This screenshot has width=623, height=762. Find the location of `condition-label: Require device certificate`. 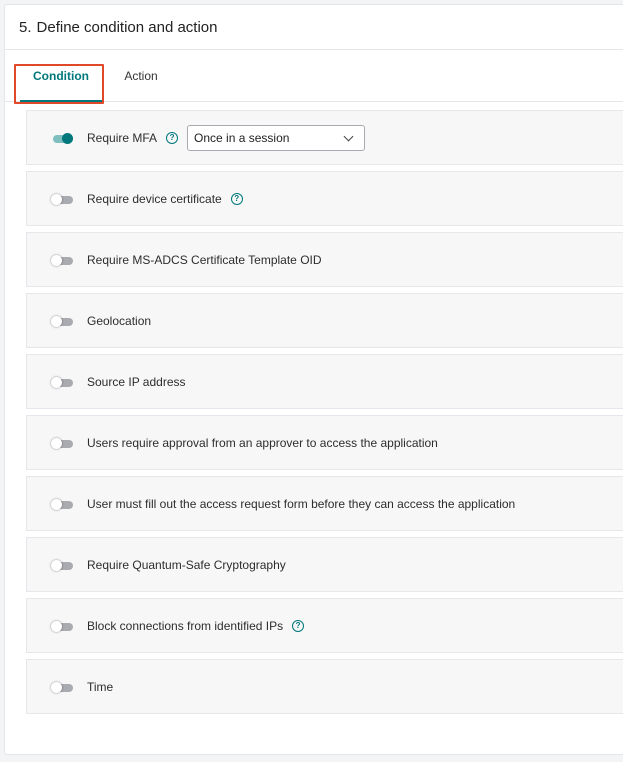

condition-label: Require device certificate is located at coordinates (154, 198).